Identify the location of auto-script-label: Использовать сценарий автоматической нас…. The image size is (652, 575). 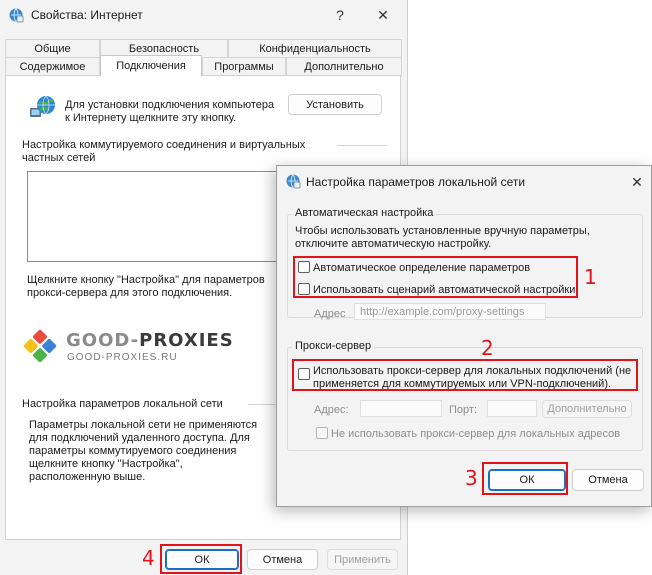
(444, 290).